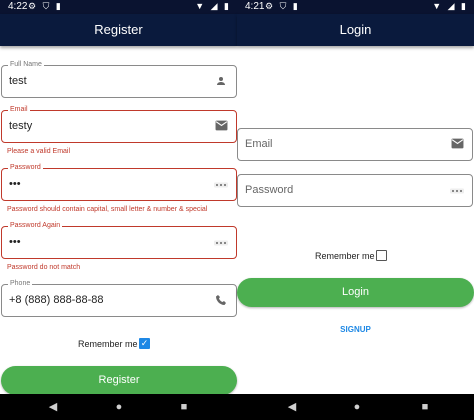 This screenshot has height=420, width=474. What do you see at coordinates (25, 168) in the screenshot?
I see `password-label: Password` at bounding box center [25, 168].